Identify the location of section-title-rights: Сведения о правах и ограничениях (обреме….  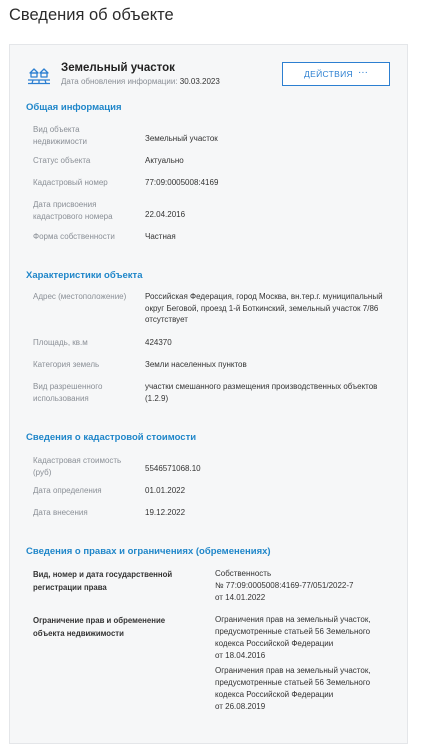
(148, 551).